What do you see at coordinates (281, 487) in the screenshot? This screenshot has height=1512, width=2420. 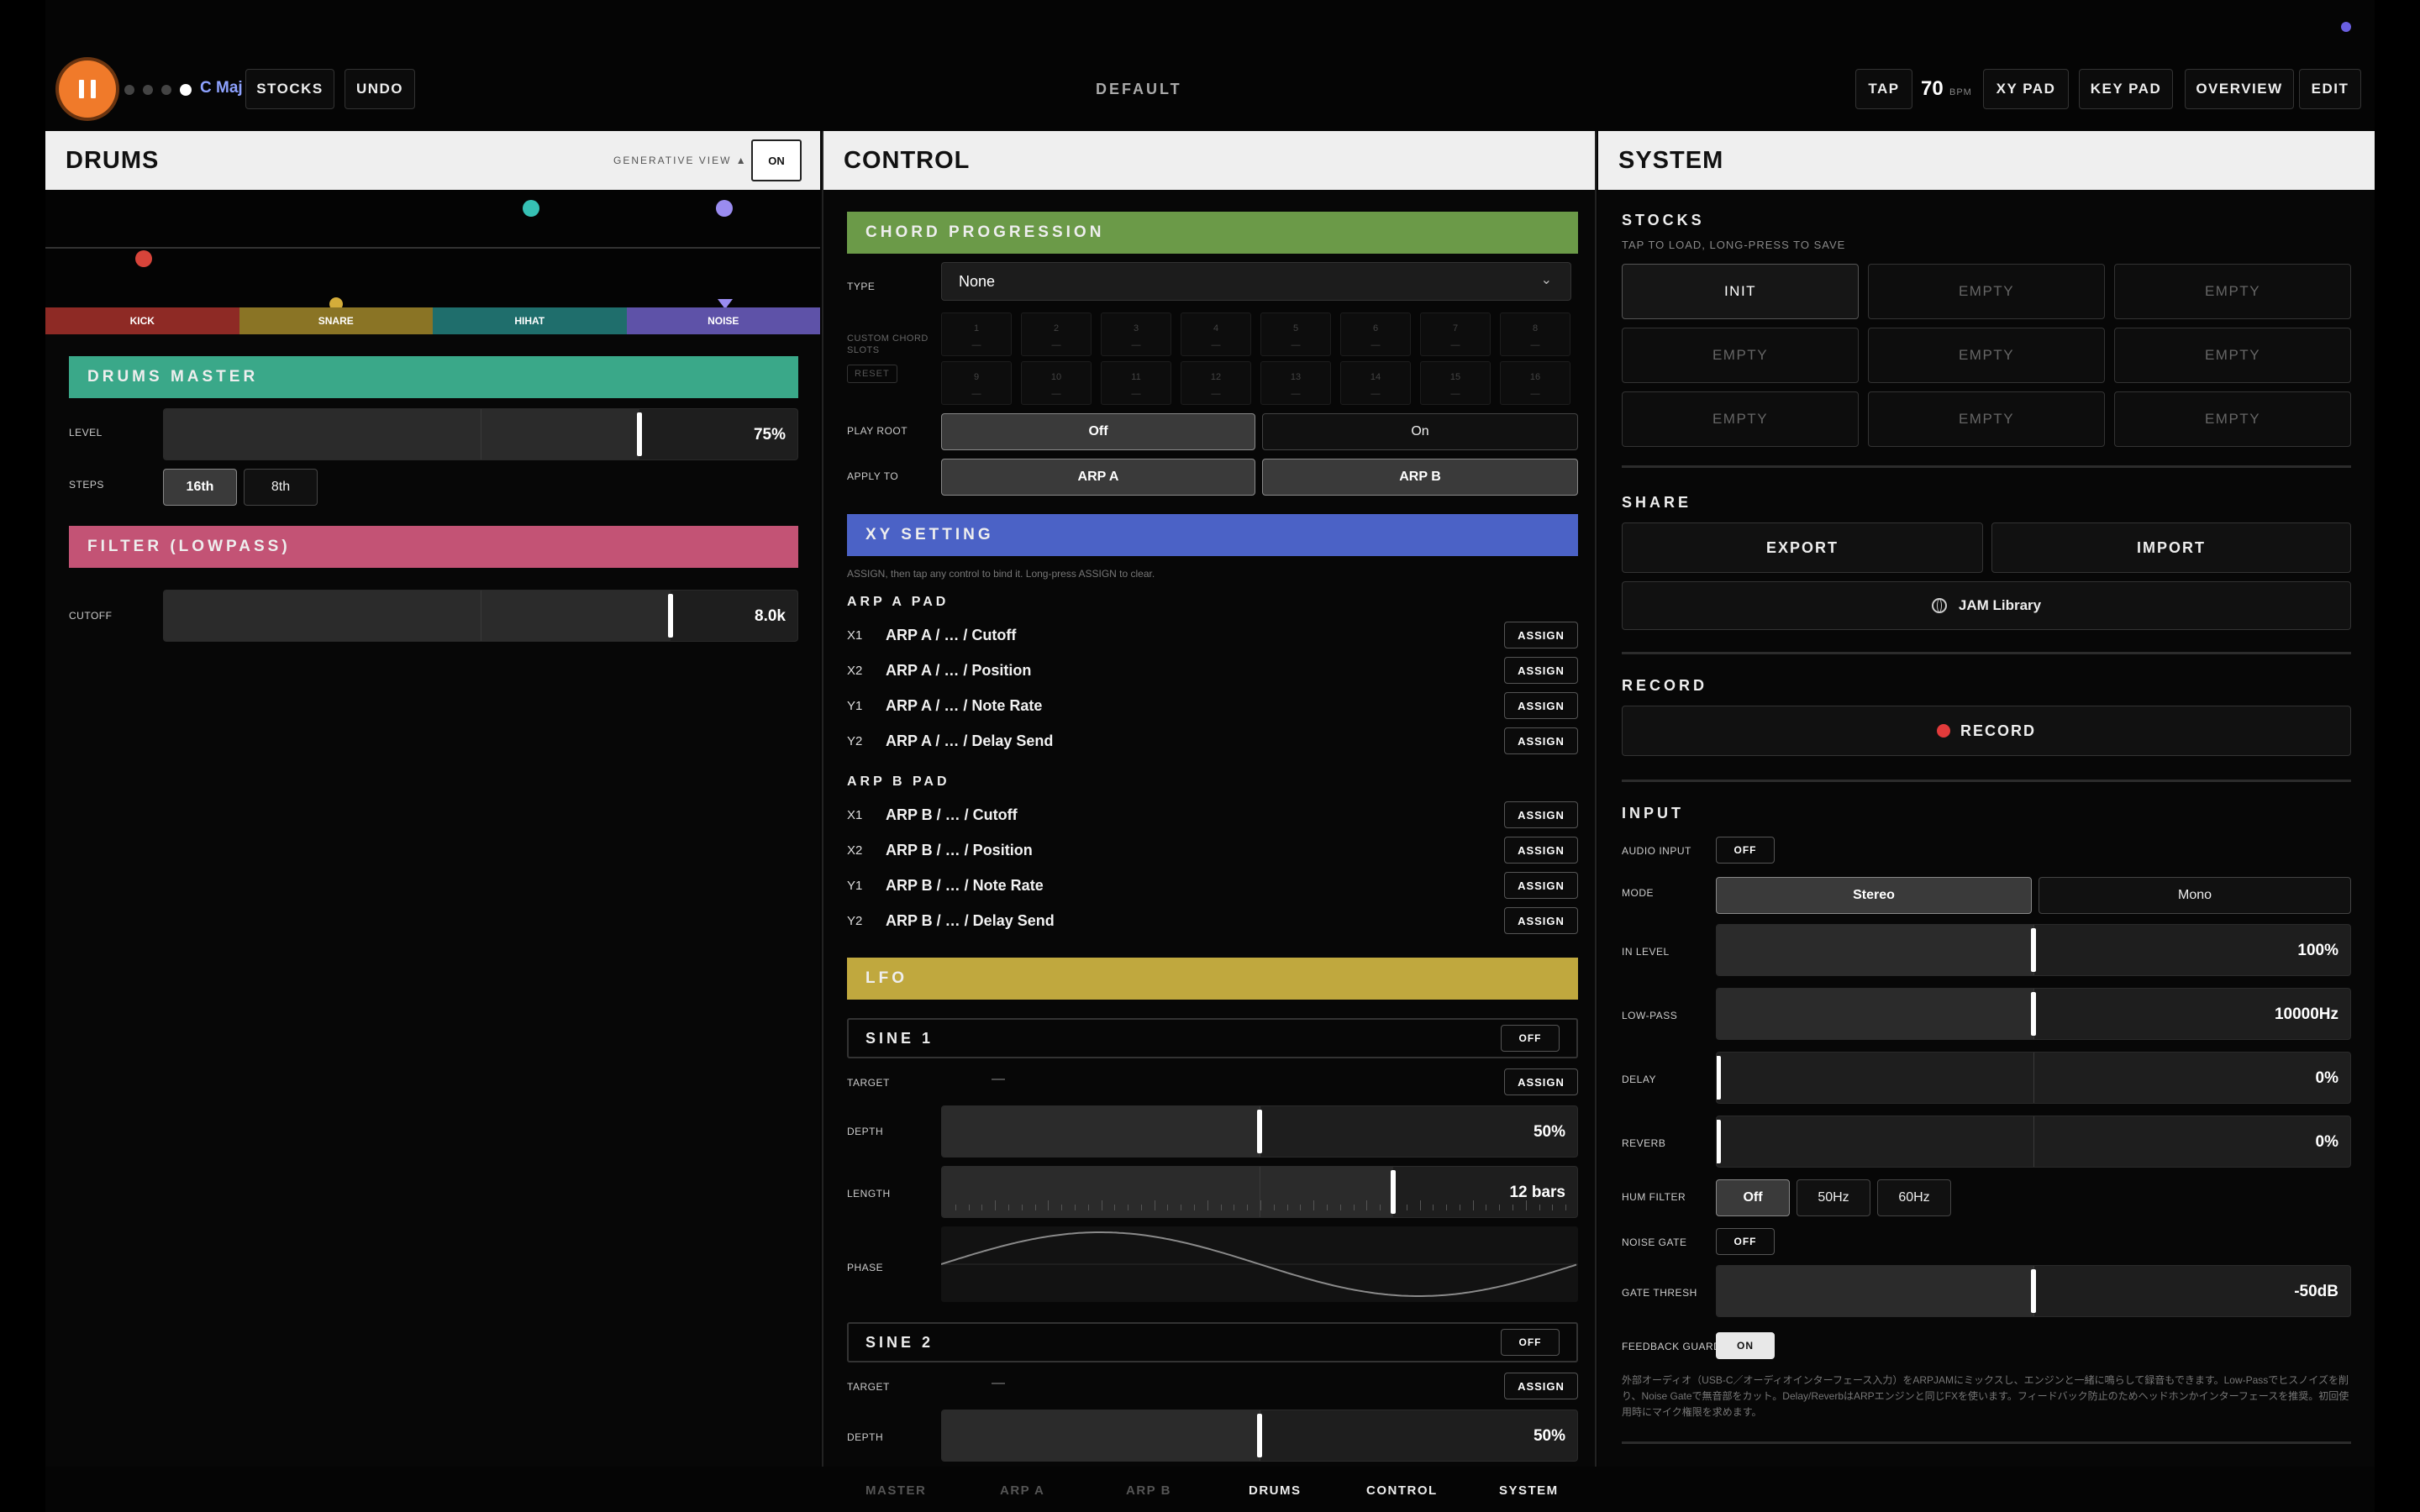 I see `steps-8th-button: 8th` at bounding box center [281, 487].